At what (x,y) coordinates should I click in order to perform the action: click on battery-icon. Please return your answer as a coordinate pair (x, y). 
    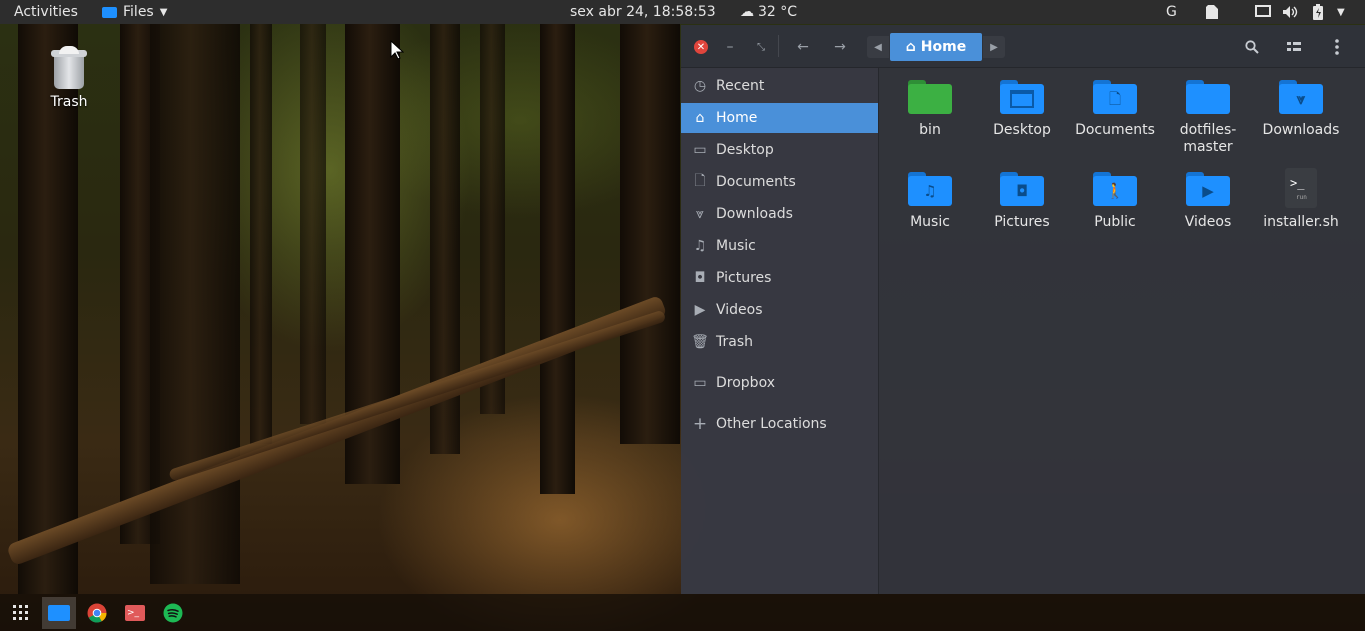
    Looking at the image, I should click on (1318, 12).